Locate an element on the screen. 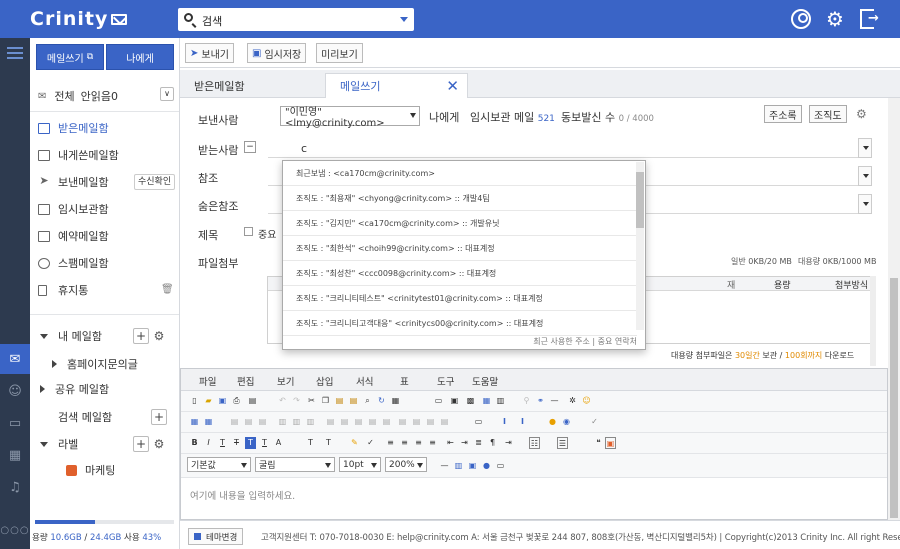 This screenshot has height=549, width=900. insert-media-icon: ▣ is located at coordinates (454, 401).